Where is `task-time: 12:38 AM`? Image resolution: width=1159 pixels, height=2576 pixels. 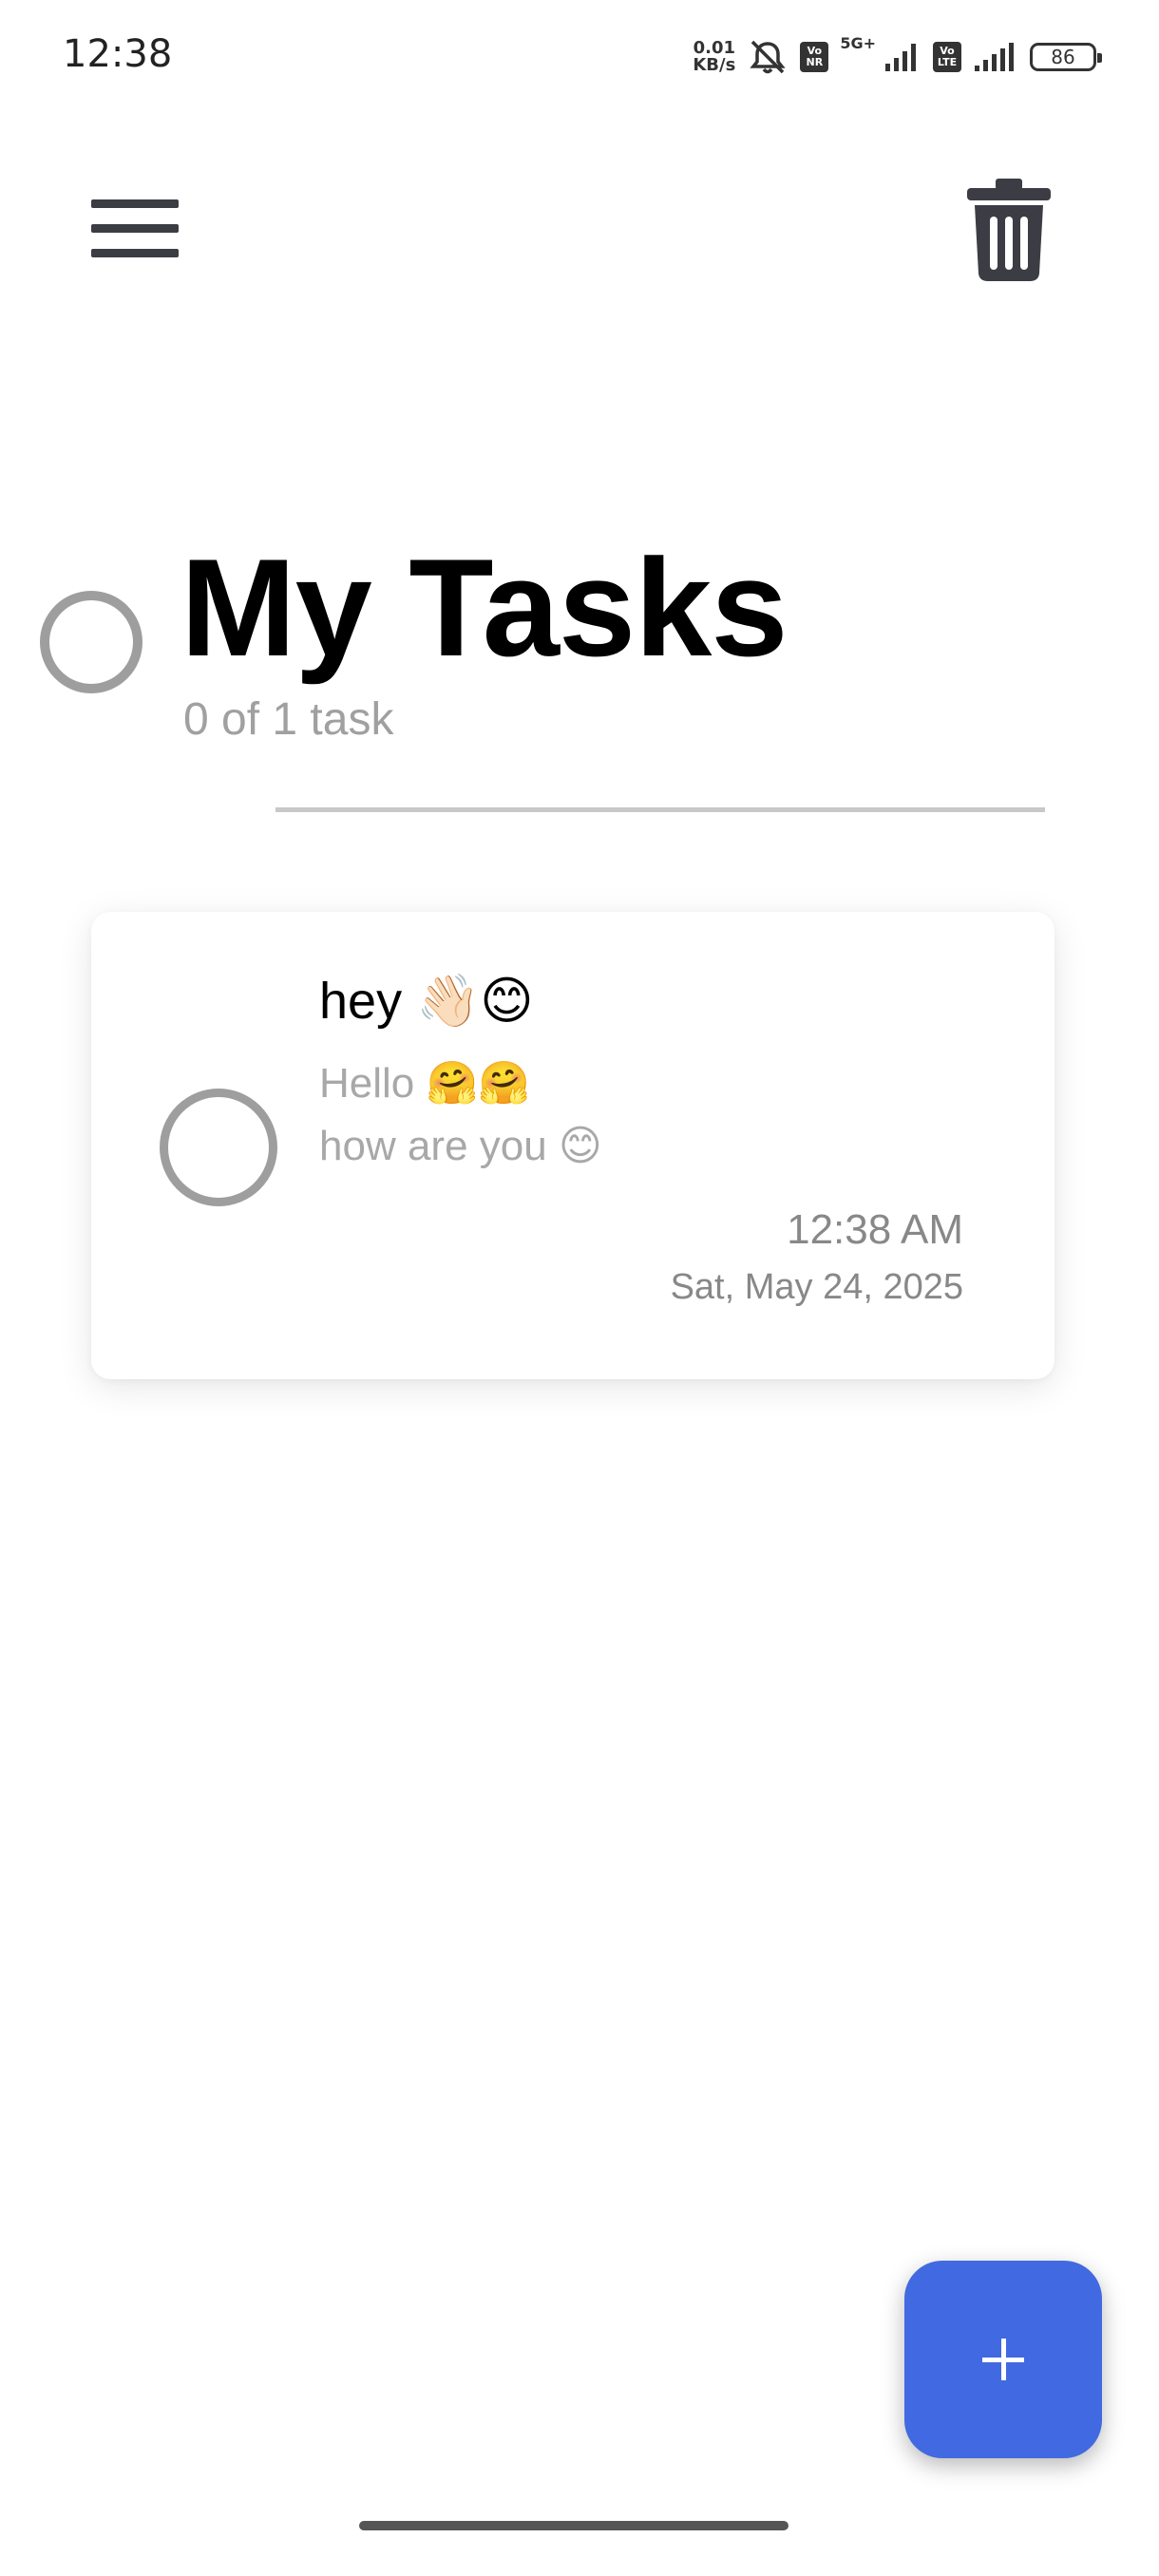 task-time: 12:38 AM is located at coordinates (875, 1229).